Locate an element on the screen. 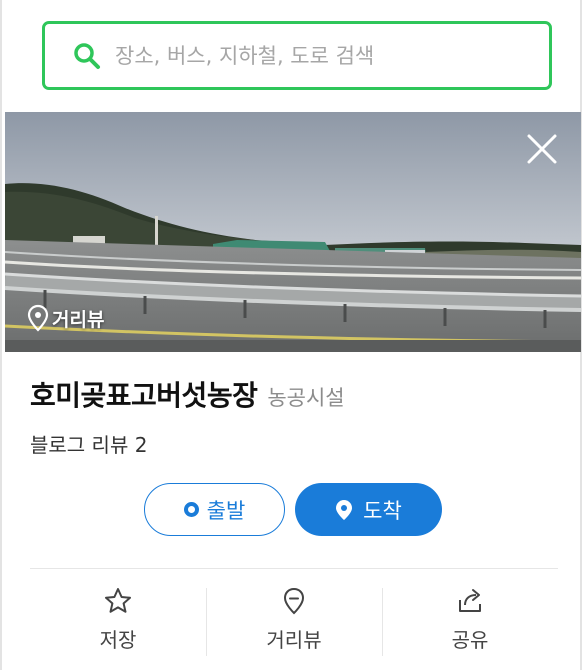 The width and height of the screenshot is (582, 670). roadview-label: 거리뷰 is located at coordinates (294, 640).